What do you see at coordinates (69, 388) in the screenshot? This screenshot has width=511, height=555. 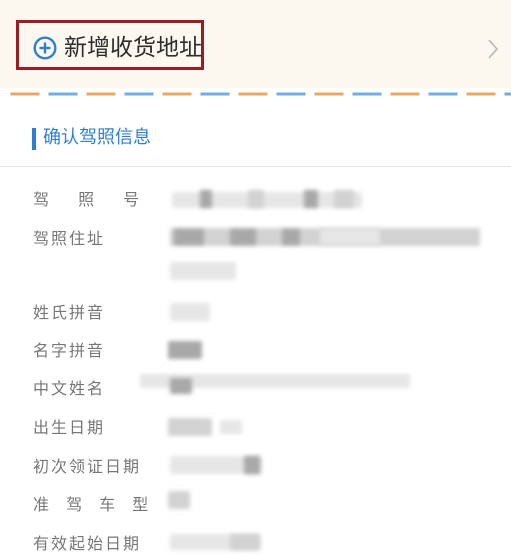 I see `field-label-chinese-name: 中文姓名` at bounding box center [69, 388].